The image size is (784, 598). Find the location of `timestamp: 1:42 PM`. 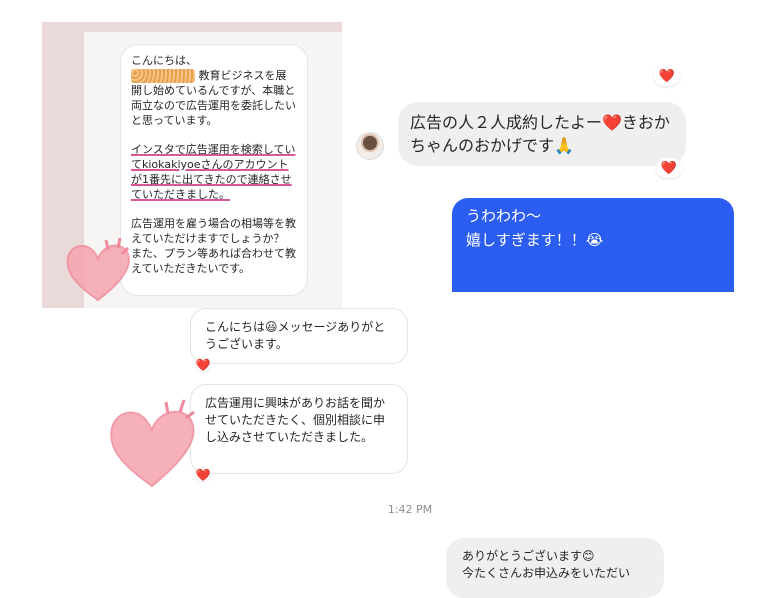

timestamp: 1:42 PM is located at coordinates (410, 509).